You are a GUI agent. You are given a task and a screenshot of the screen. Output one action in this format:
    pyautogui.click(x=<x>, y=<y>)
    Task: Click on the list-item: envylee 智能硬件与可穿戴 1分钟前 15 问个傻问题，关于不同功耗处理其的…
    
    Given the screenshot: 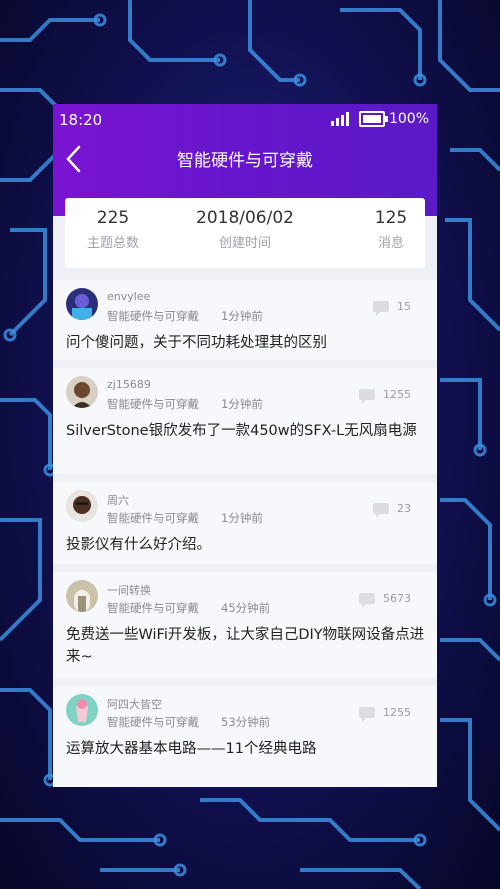 What is the action you would take?
    pyautogui.click(x=245, y=320)
    